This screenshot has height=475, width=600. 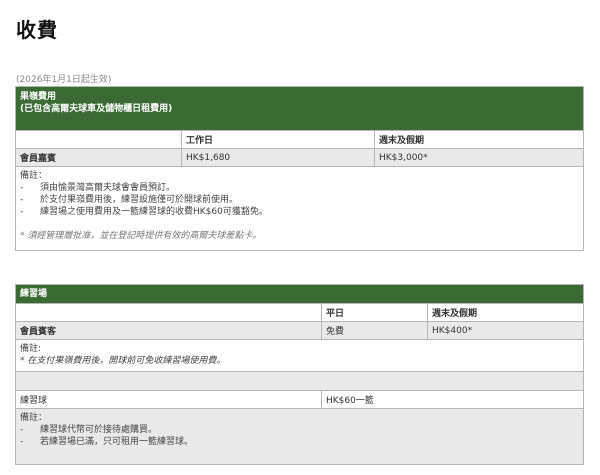 What do you see at coordinates (479, 157) in the screenshot?
I see `green-fee-weekend-price: HK$3,000*` at bounding box center [479, 157].